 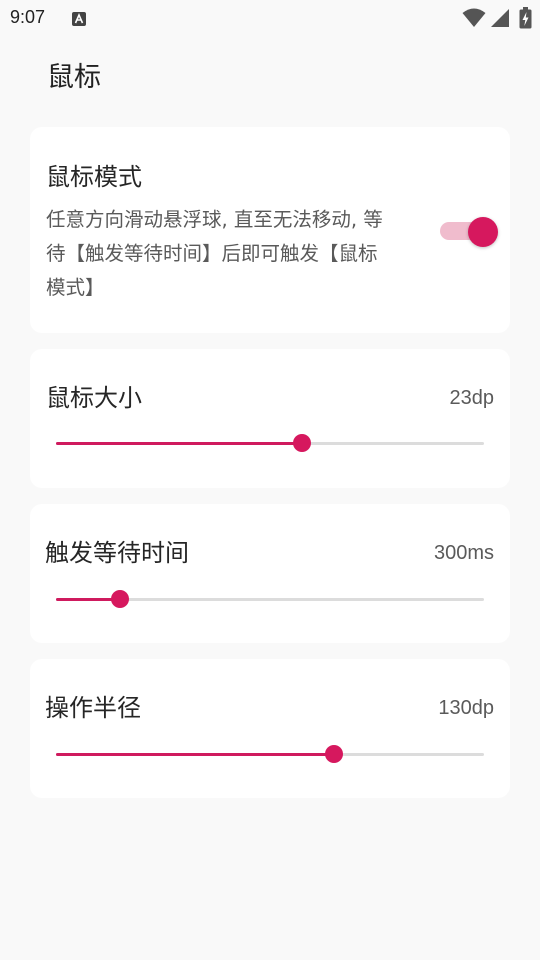 What do you see at coordinates (195, 754) in the screenshot?
I see `operation-radius-slider-fill` at bounding box center [195, 754].